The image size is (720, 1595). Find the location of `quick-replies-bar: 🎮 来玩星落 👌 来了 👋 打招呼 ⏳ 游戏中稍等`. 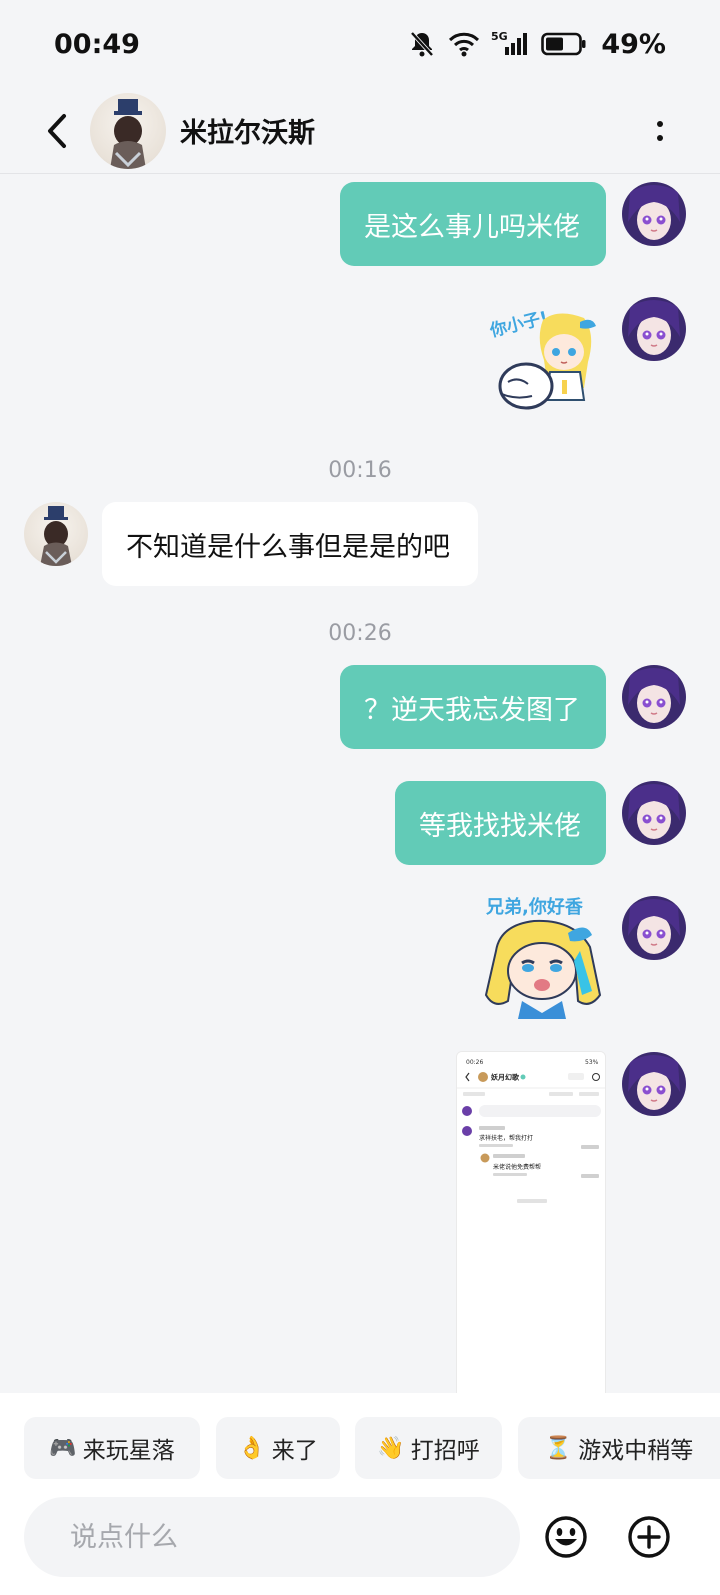

quick-replies-bar: 🎮 来玩星落 👌 来了 👋 打招呼 ⏳ 游戏中稍等 is located at coordinates (360, 1448).